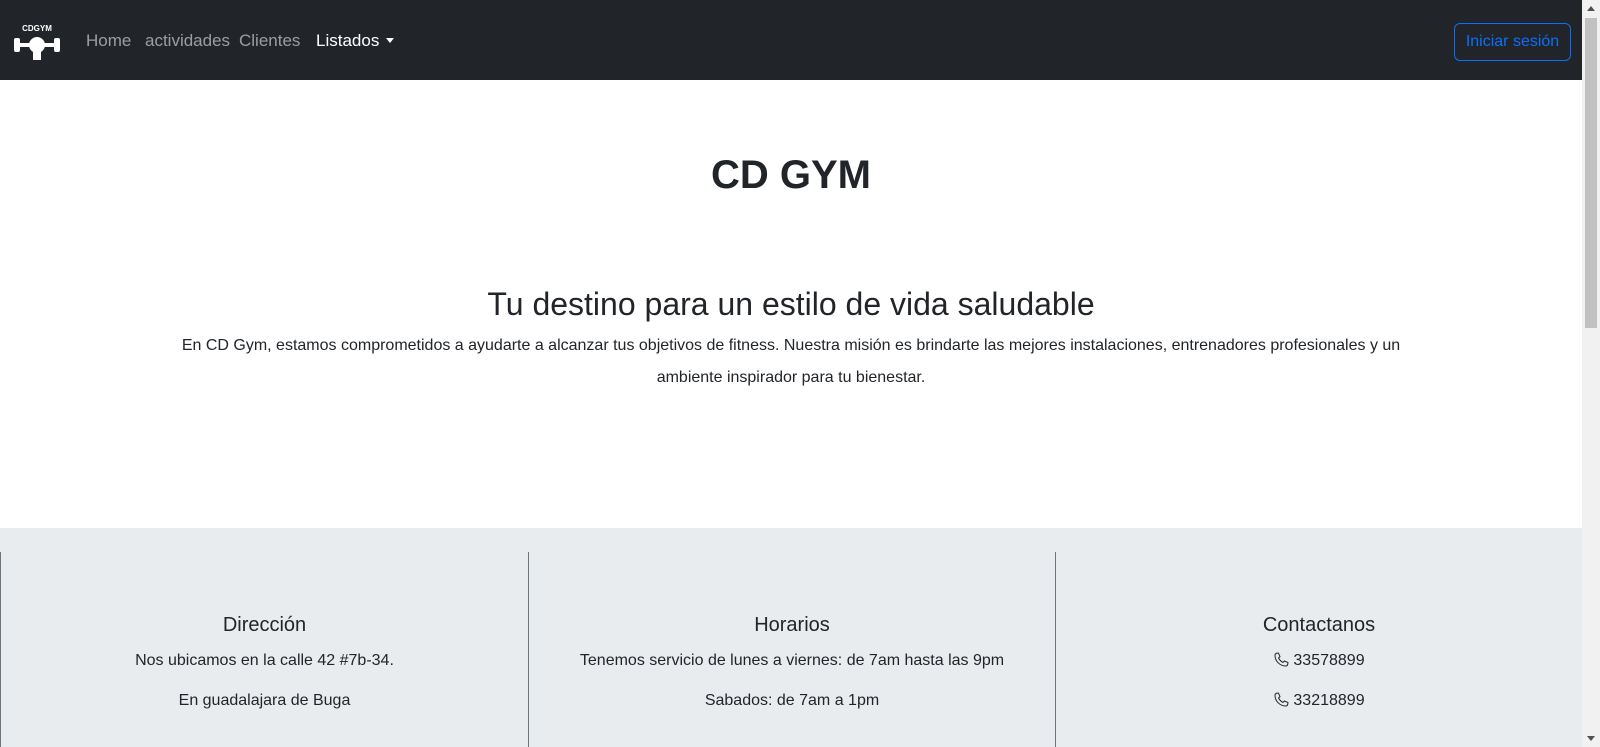 This screenshot has width=1600, height=747. What do you see at coordinates (37, 41) in the screenshot?
I see `logo-icon: CDGYM` at bounding box center [37, 41].